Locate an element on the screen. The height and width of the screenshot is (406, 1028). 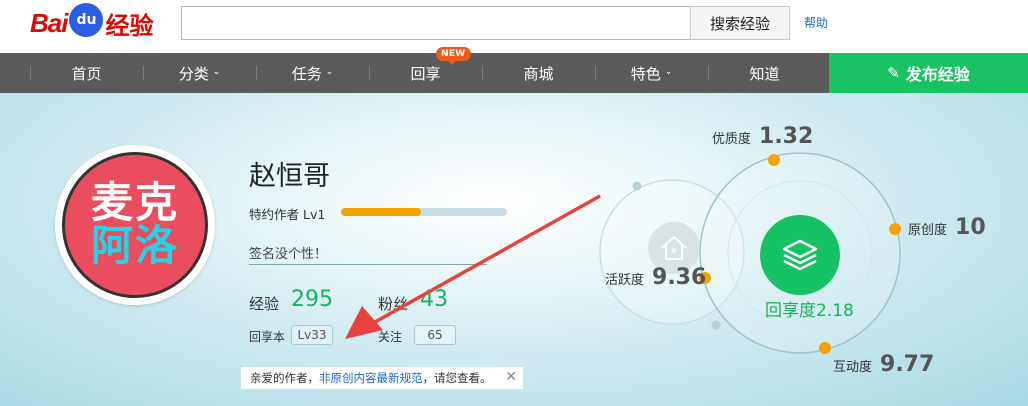
interaction-label: 互动度 is located at coordinates (853, 367).